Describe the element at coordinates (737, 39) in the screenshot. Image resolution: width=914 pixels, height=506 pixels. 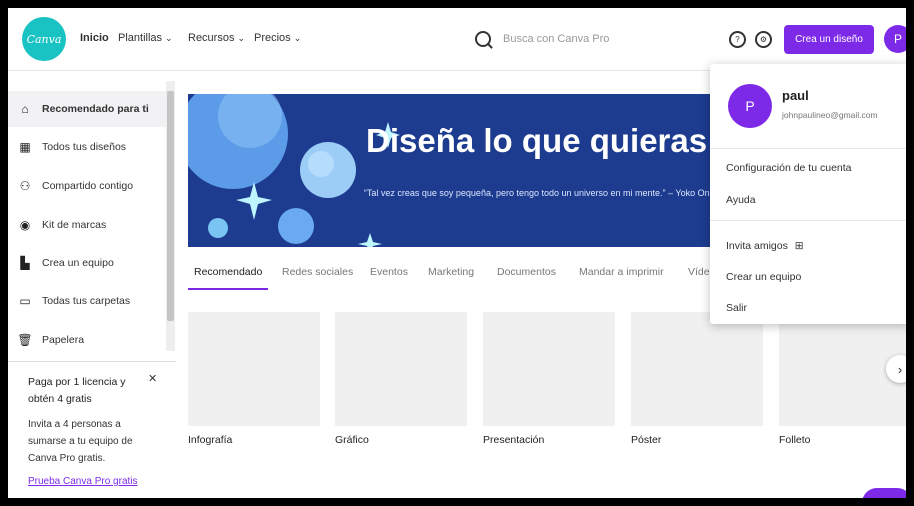
I see `help-icon: ?` at that location.